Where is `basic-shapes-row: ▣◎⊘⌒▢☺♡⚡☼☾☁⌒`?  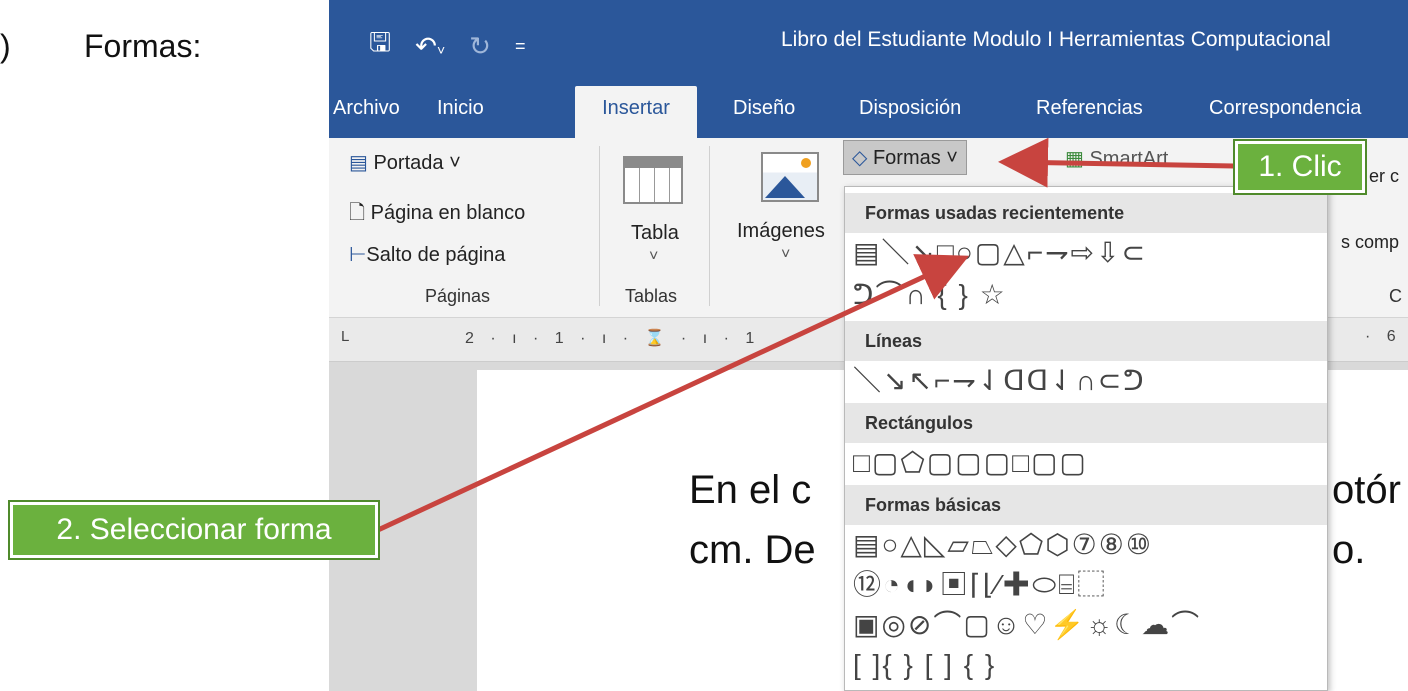 basic-shapes-row: ▣◎⊘⌒▢☺♡⚡☼☾☁⌒ is located at coordinates (1027, 625).